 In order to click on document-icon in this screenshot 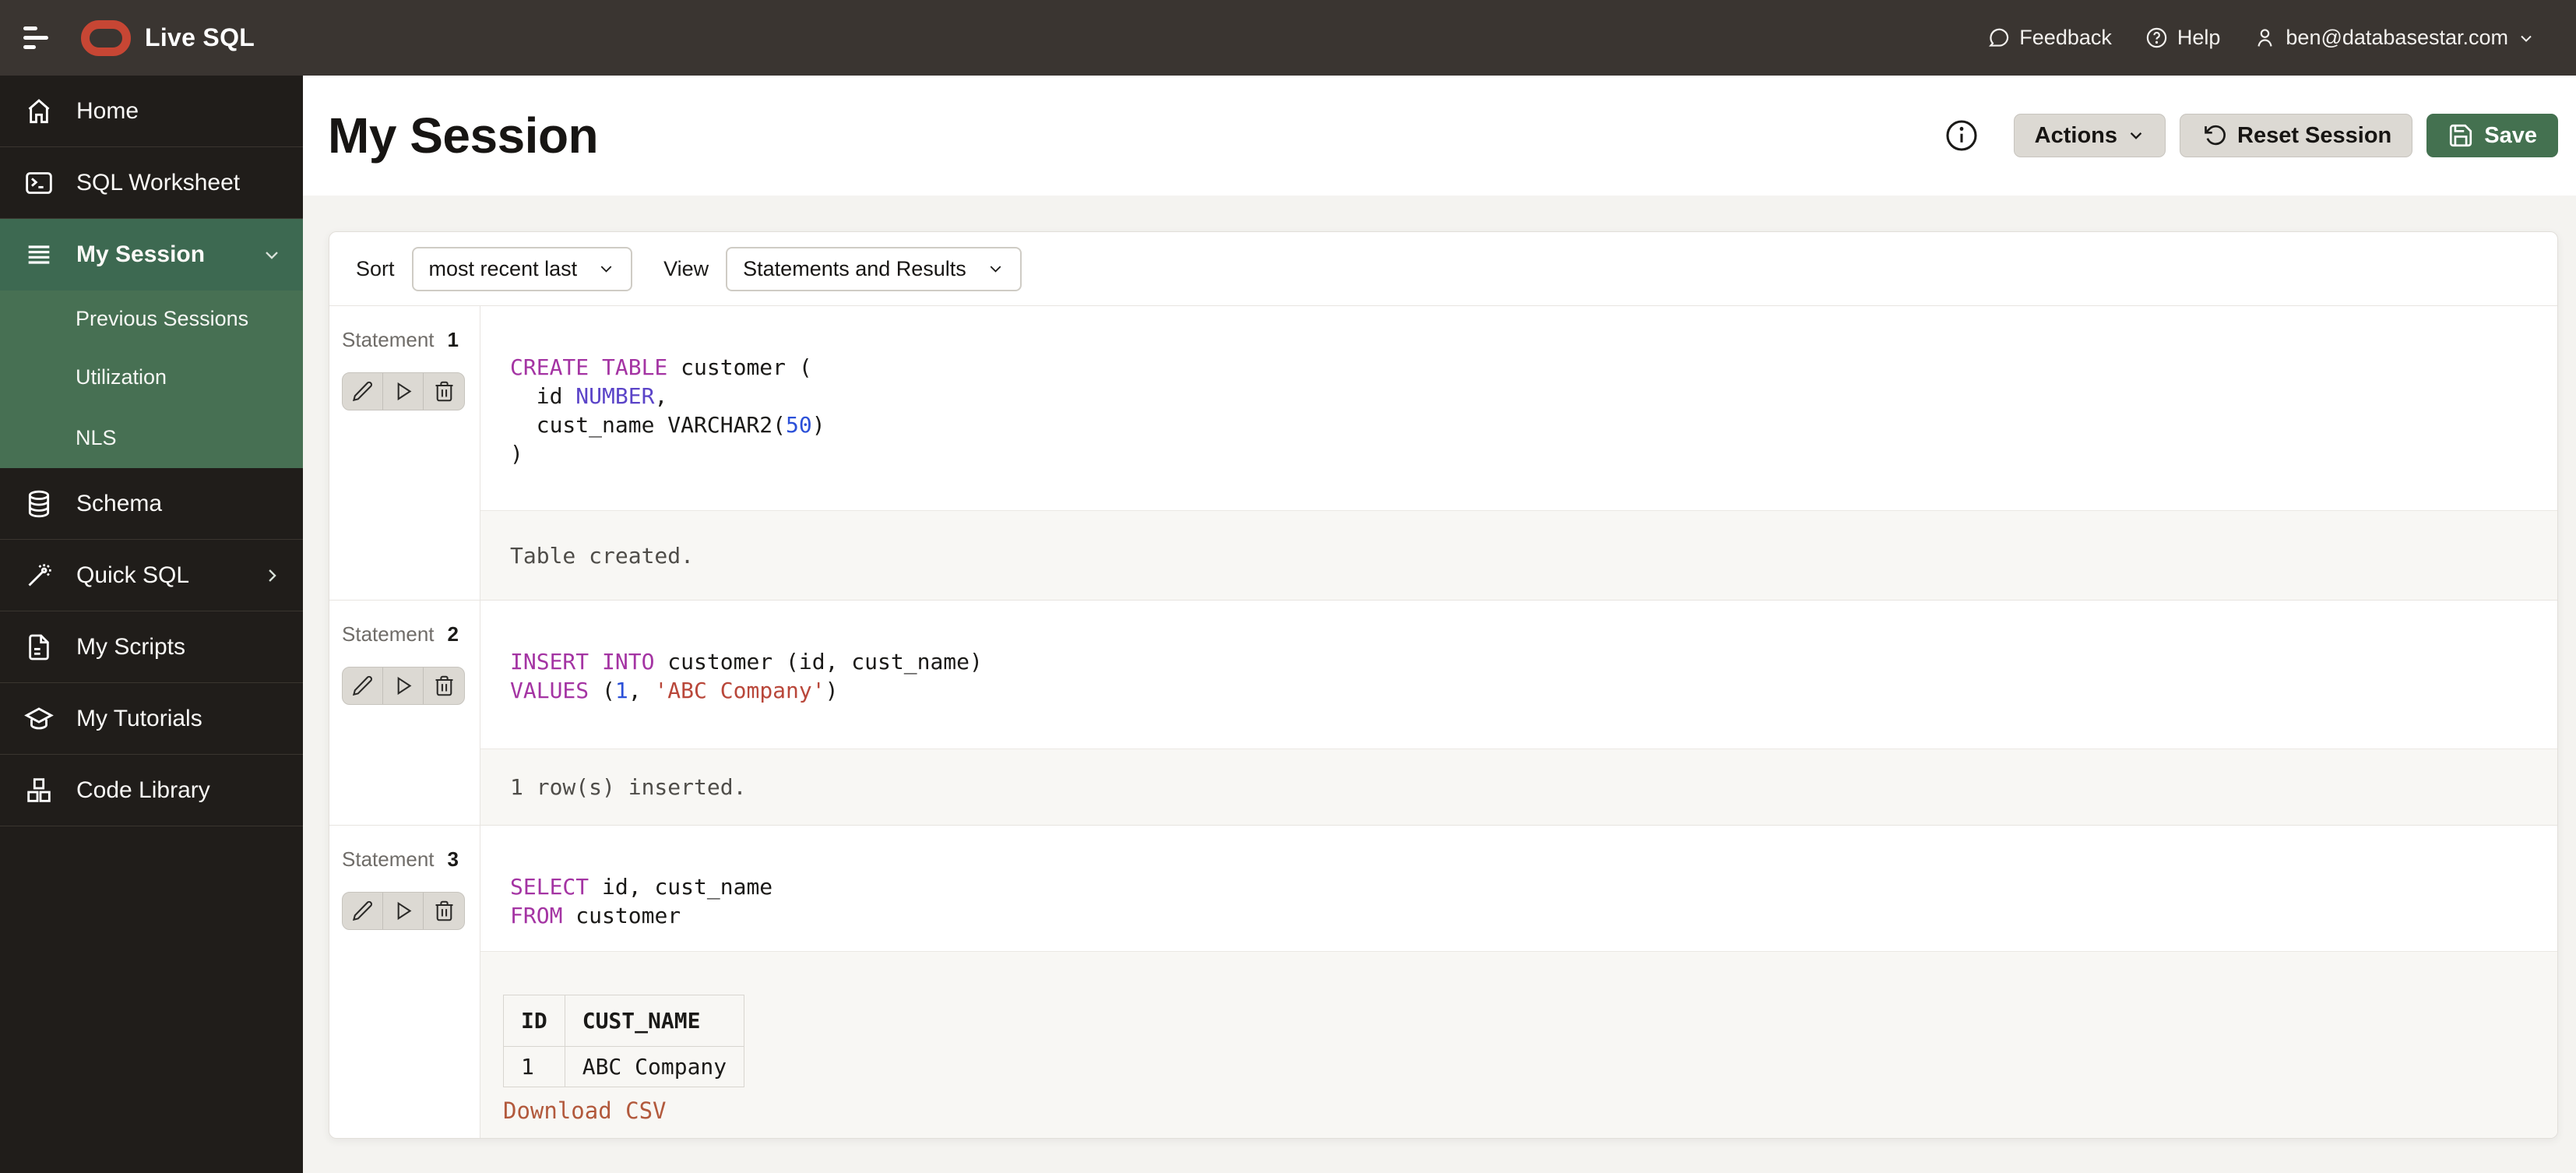, I will do `click(39, 647)`.